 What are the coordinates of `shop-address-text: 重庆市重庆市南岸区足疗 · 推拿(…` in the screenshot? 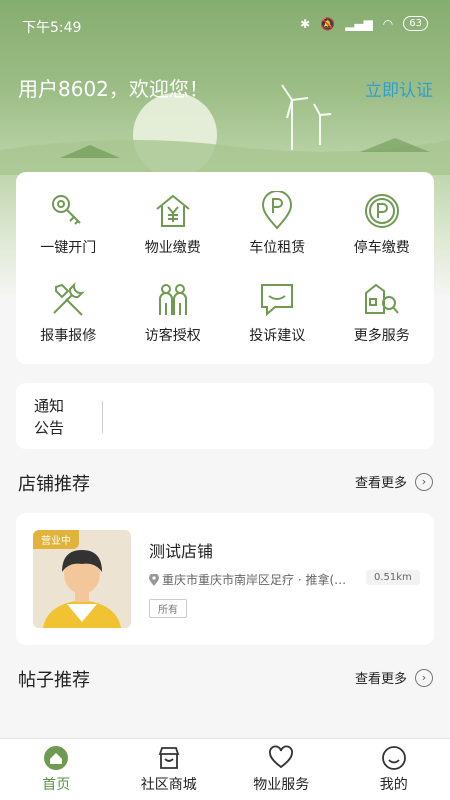 It's located at (254, 580).